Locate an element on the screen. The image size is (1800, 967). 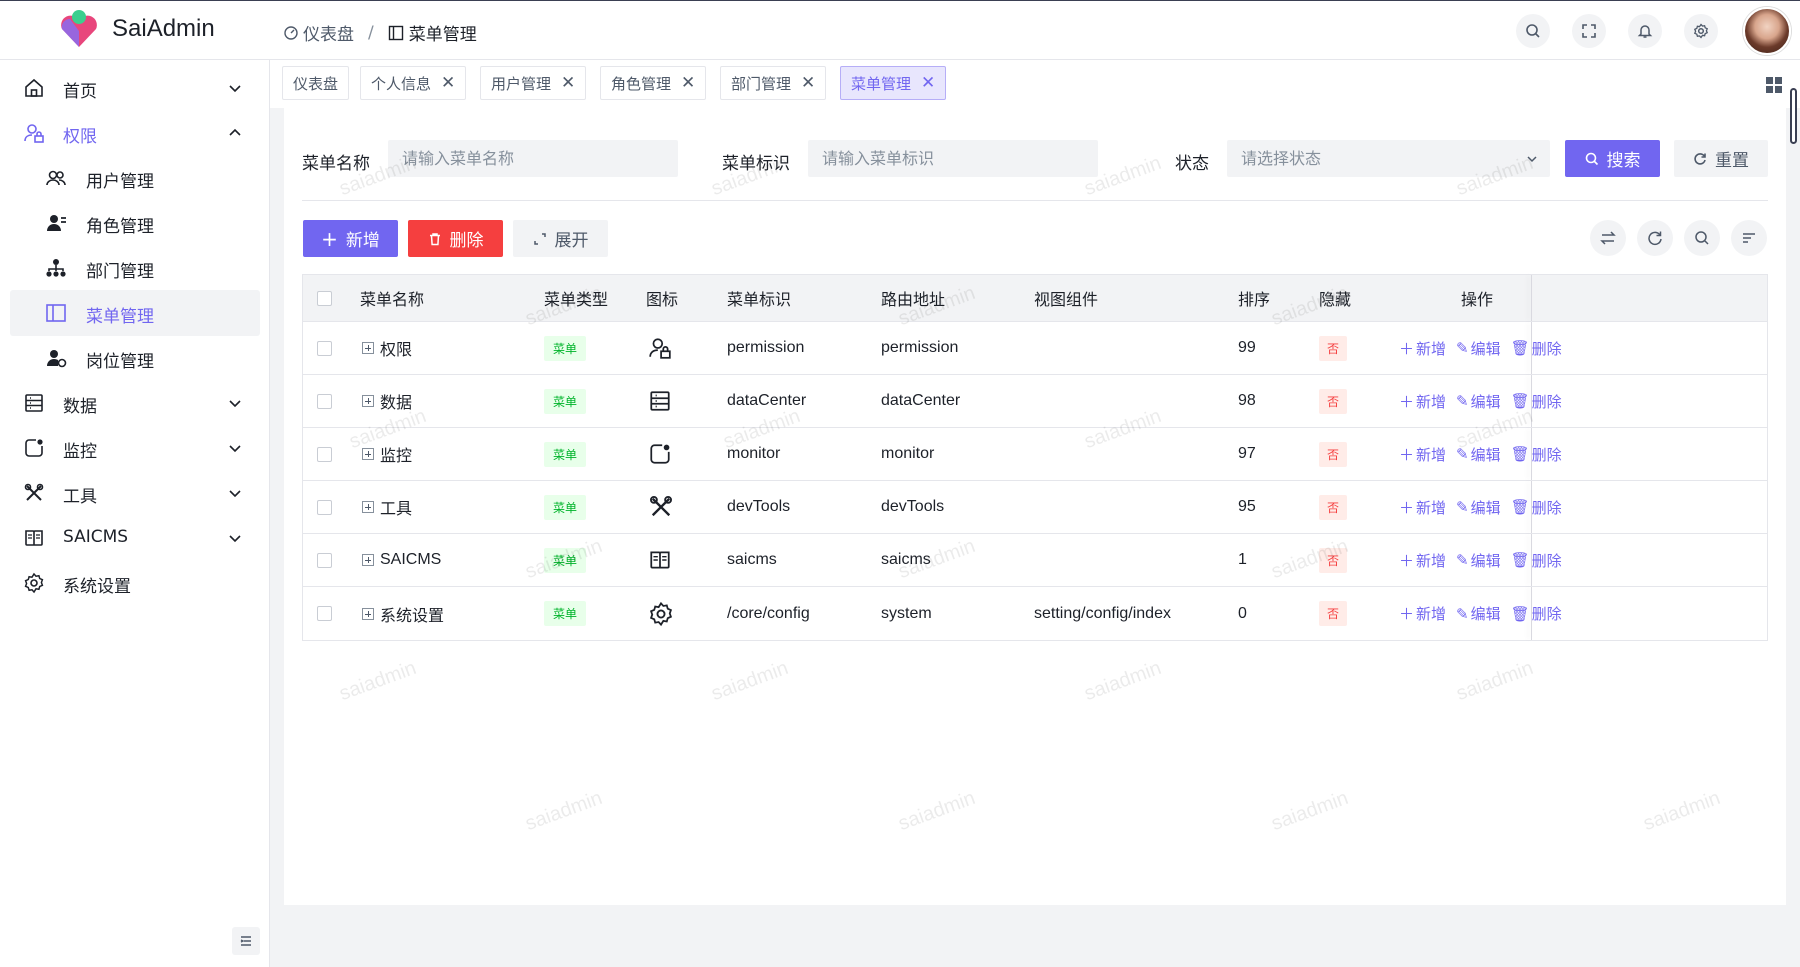
sidebar-item-data: 数据 is located at coordinates (135, 403).